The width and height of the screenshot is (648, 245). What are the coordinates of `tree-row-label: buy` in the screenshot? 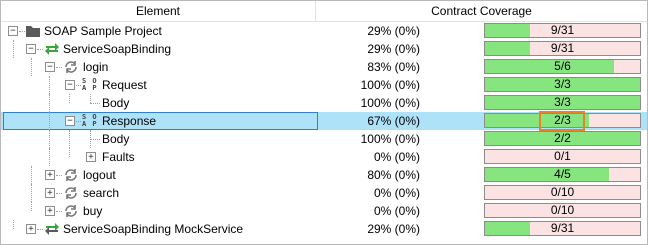 It's located at (93, 211).